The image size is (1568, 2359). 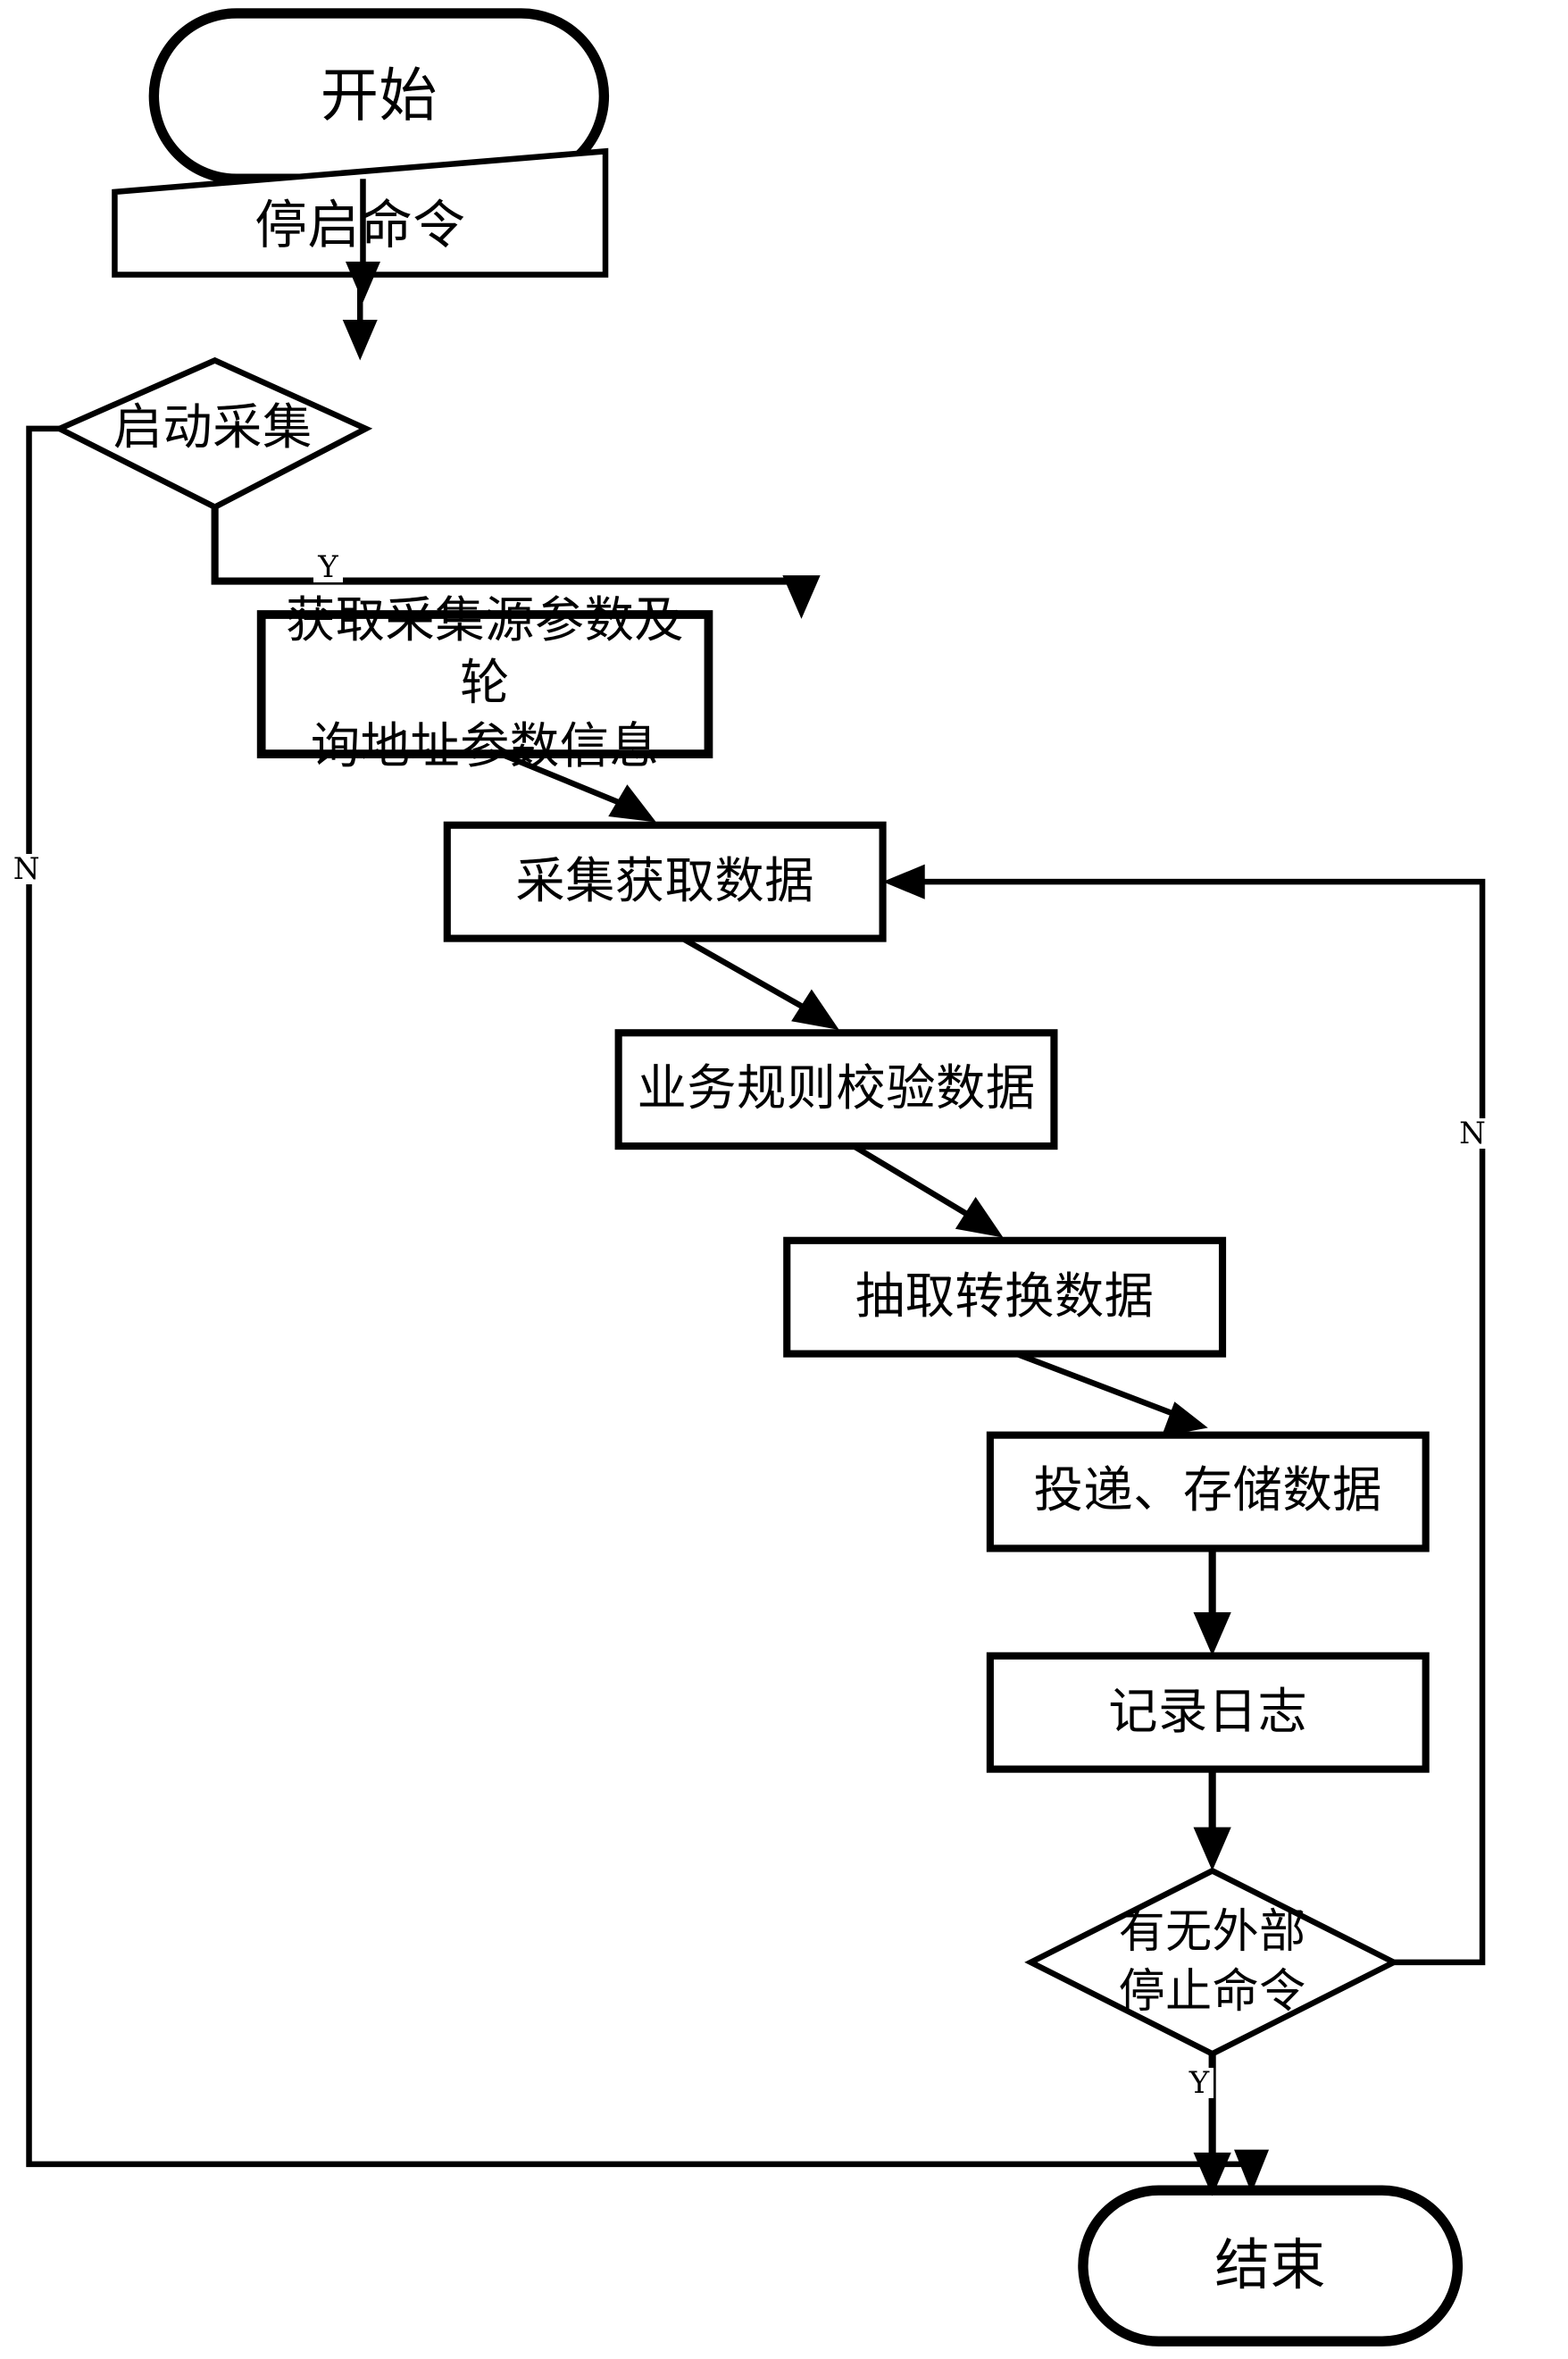 I want to click on edge-command-to-decision-arrow, so click(x=360, y=340).